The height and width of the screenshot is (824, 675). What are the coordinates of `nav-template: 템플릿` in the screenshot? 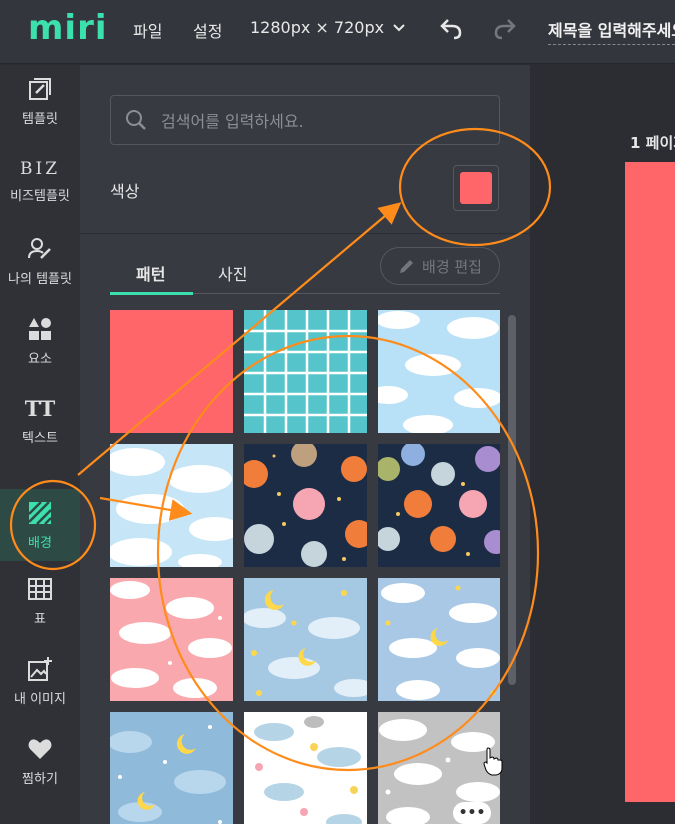 It's located at (40, 101).